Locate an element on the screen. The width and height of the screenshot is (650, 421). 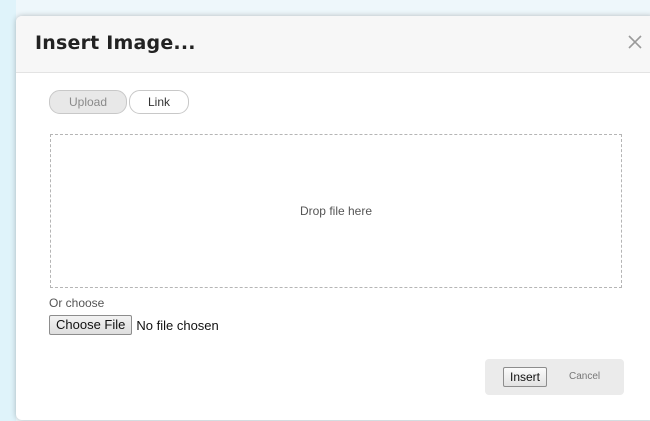
dialog-actions: Insert Cancel is located at coordinates (554, 377).